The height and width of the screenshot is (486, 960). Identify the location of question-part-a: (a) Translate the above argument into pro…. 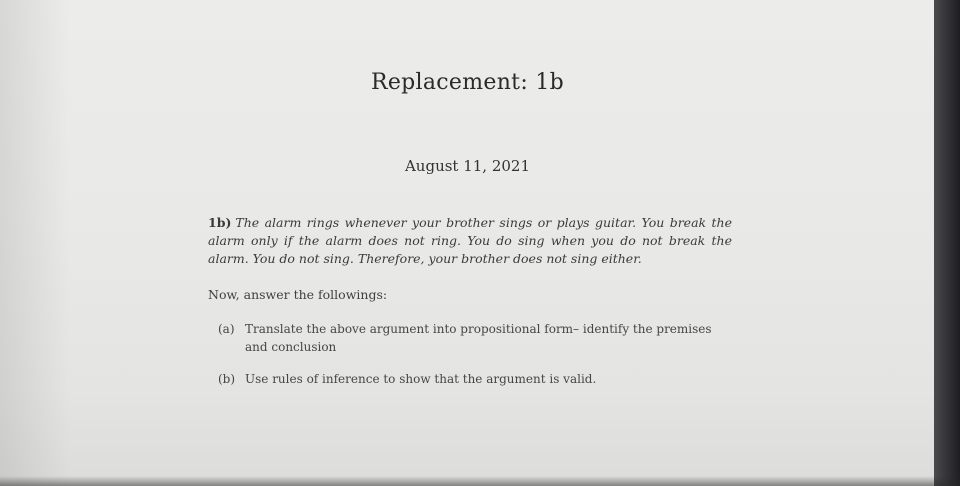
(478, 338).